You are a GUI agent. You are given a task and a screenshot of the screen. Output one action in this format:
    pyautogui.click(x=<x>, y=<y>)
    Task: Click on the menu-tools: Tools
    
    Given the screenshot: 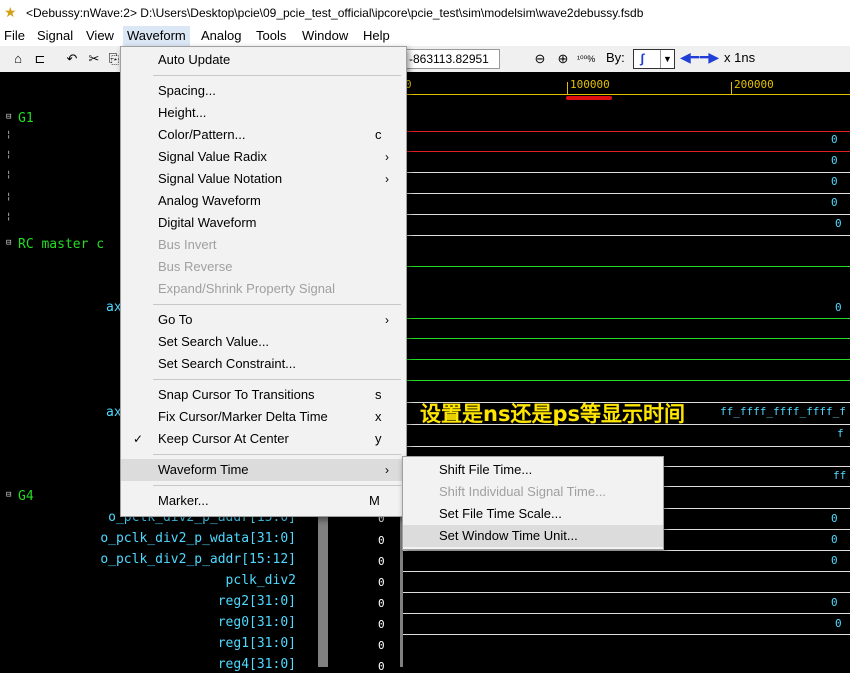 What is the action you would take?
    pyautogui.click(x=271, y=36)
    